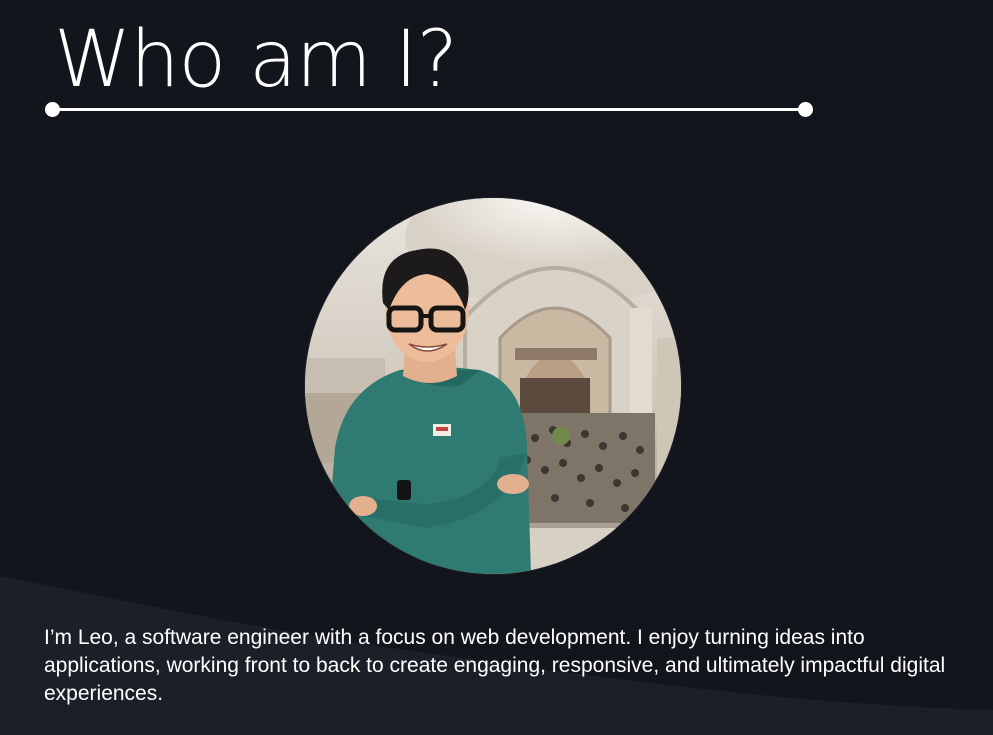 The height and width of the screenshot is (735, 993). I want to click on heading-underline, so click(429, 109).